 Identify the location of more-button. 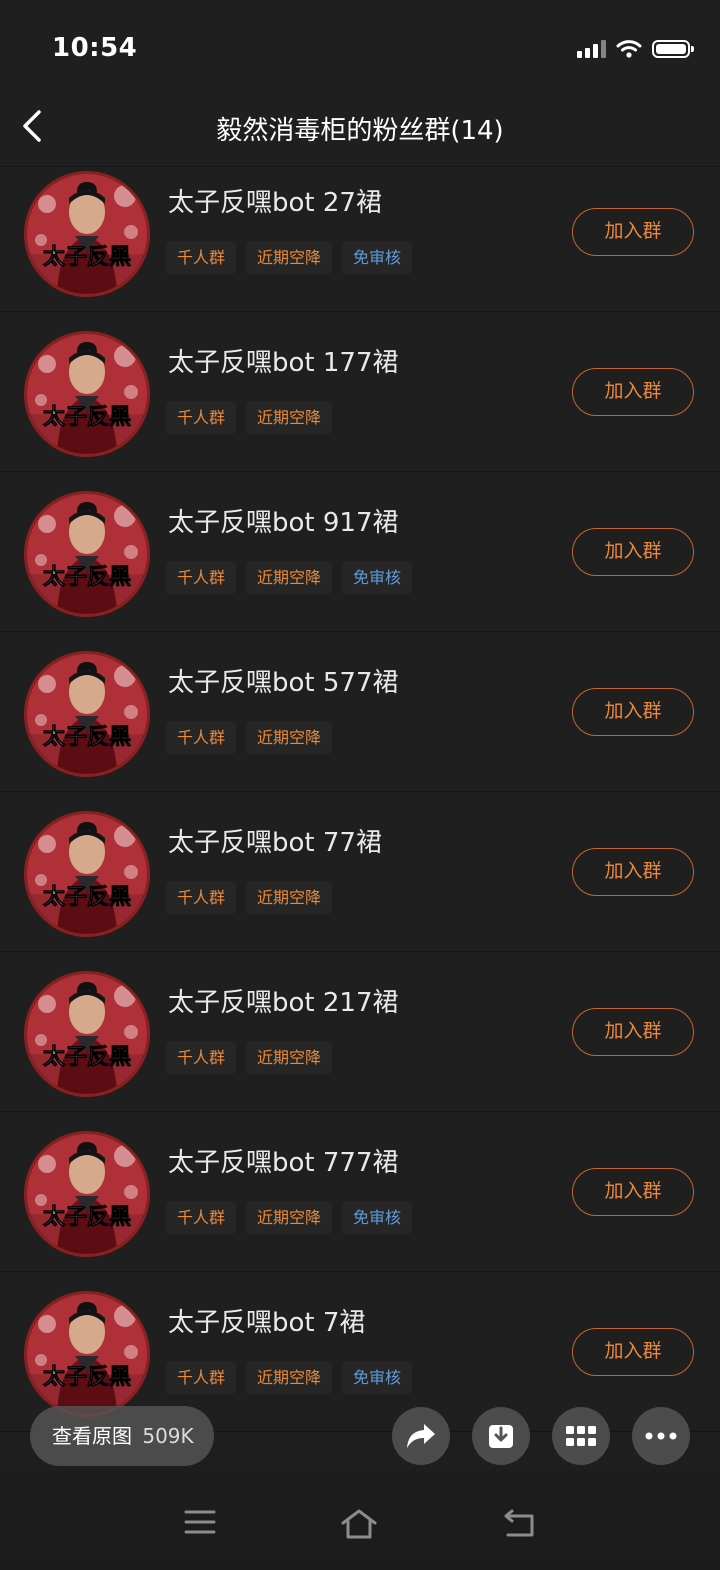
(661, 1436).